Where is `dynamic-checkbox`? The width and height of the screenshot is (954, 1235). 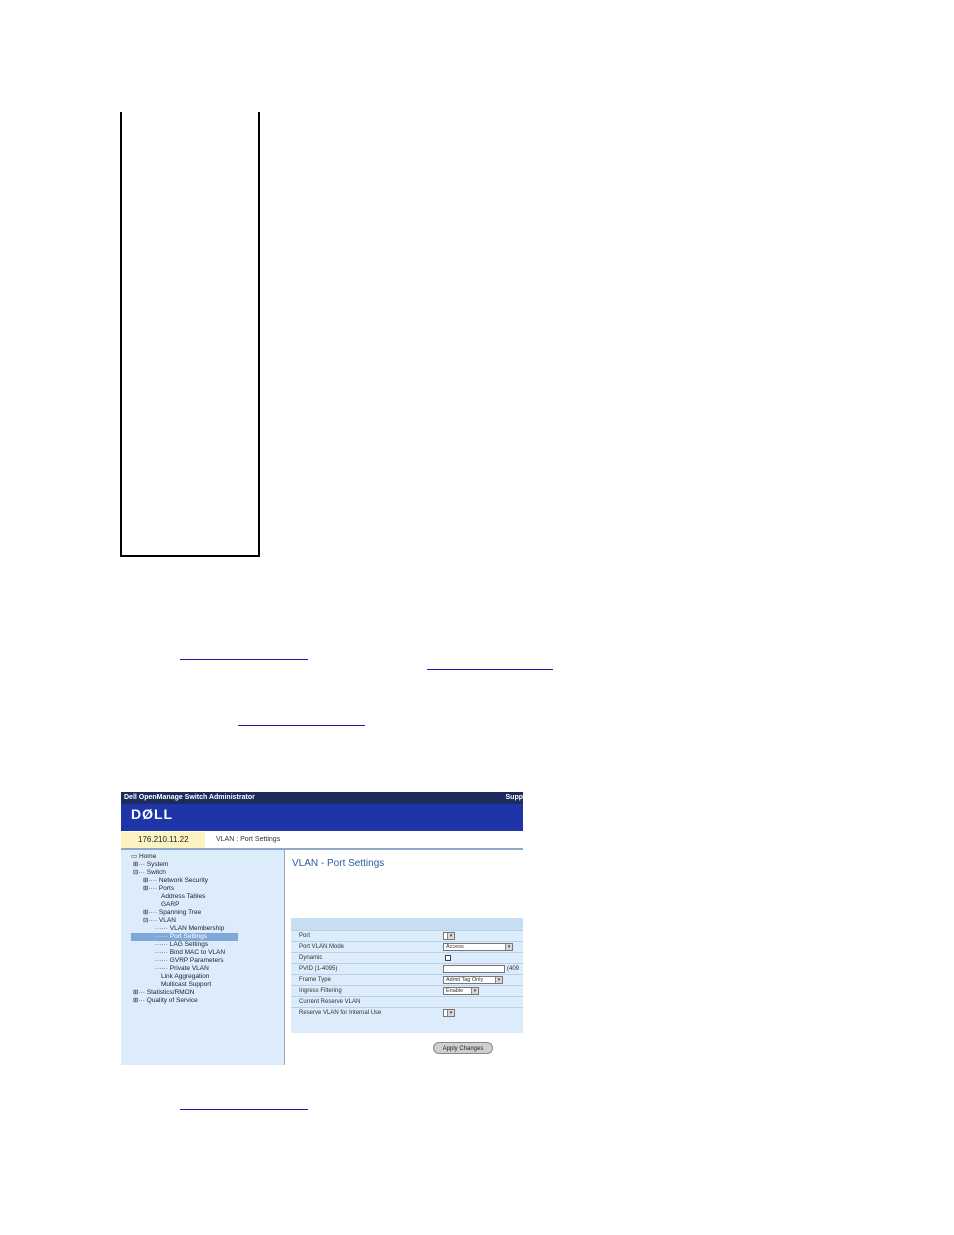 dynamic-checkbox is located at coordinates (448, 958).